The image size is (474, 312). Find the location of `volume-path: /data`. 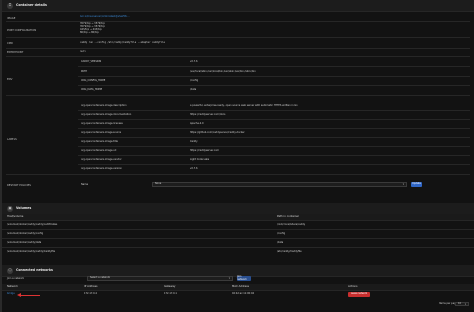

volume-path: /data is located at coordinates (280, 242).